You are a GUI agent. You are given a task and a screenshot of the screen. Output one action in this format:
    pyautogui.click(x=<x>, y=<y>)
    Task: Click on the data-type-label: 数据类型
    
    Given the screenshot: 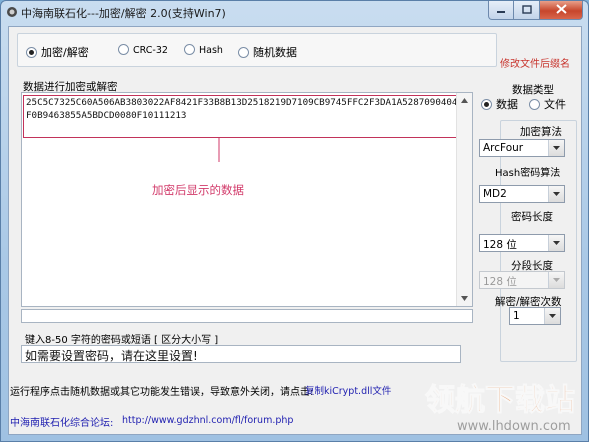 What is the action you would take?
    pyautogui.click(x=533, y=90)
    